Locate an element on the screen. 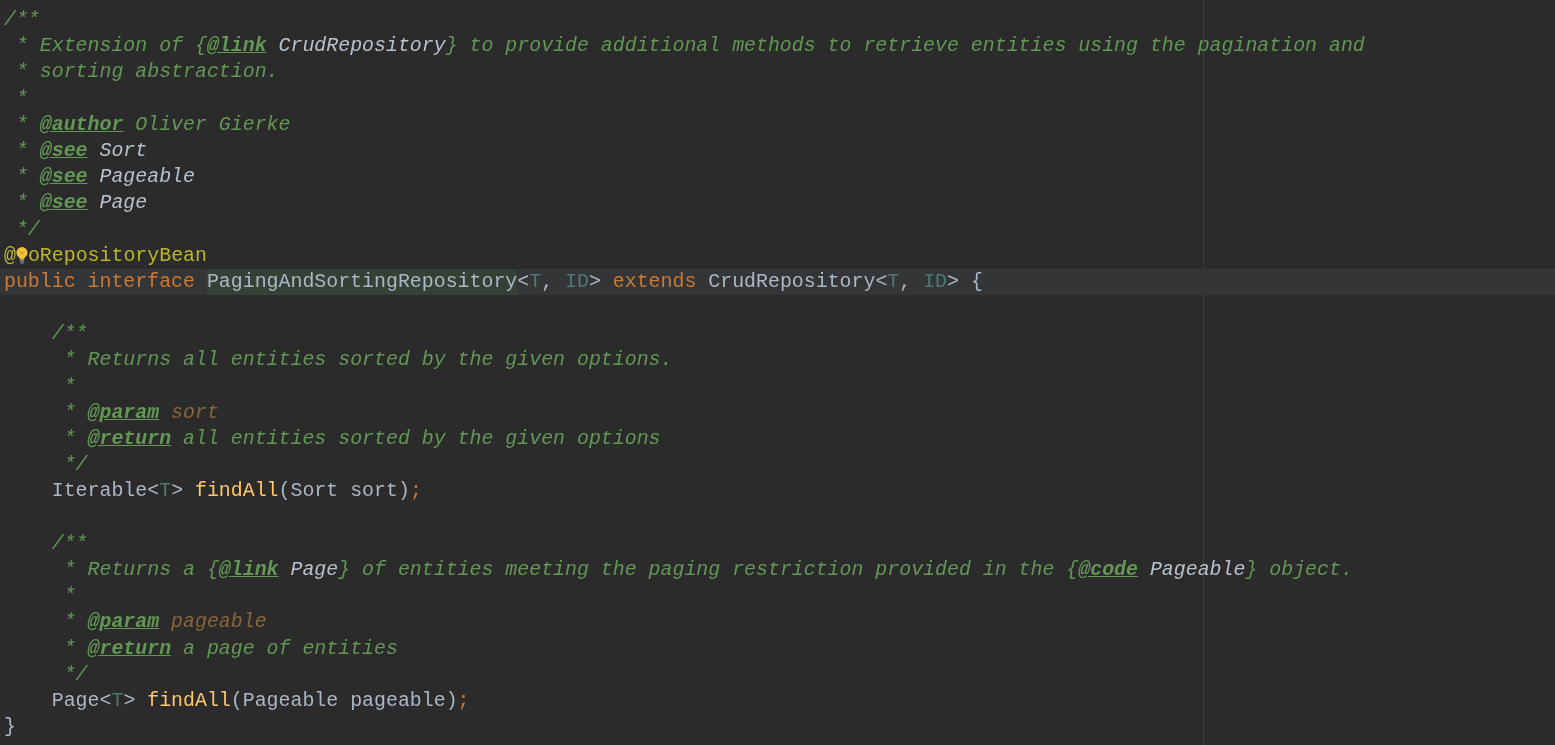 The image size is (1555, 745). comment-text: } of entities meeting the paging restriction provided in the { is located at coordinates (708, 569).